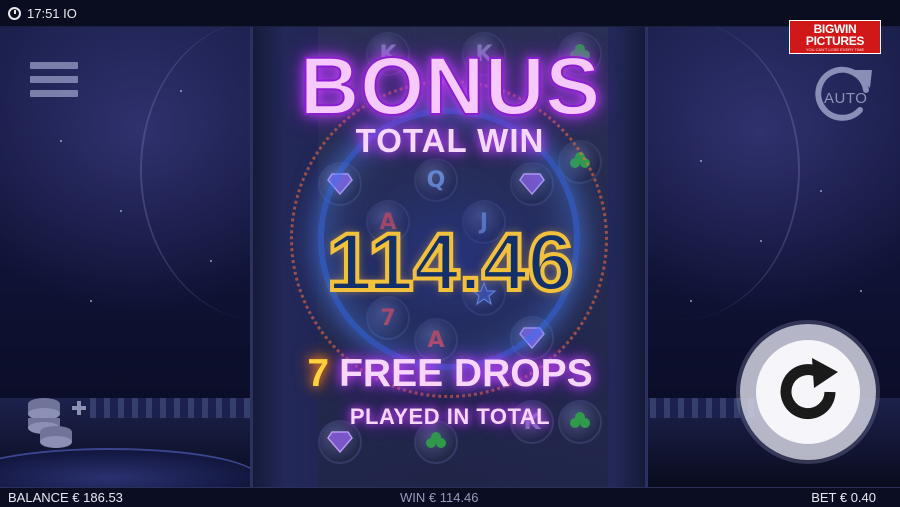 The image size is (900, 507). Describe the element at coordinates (450, 263) in the screenshot. I see `total-win-amount: 114.46` at that location.